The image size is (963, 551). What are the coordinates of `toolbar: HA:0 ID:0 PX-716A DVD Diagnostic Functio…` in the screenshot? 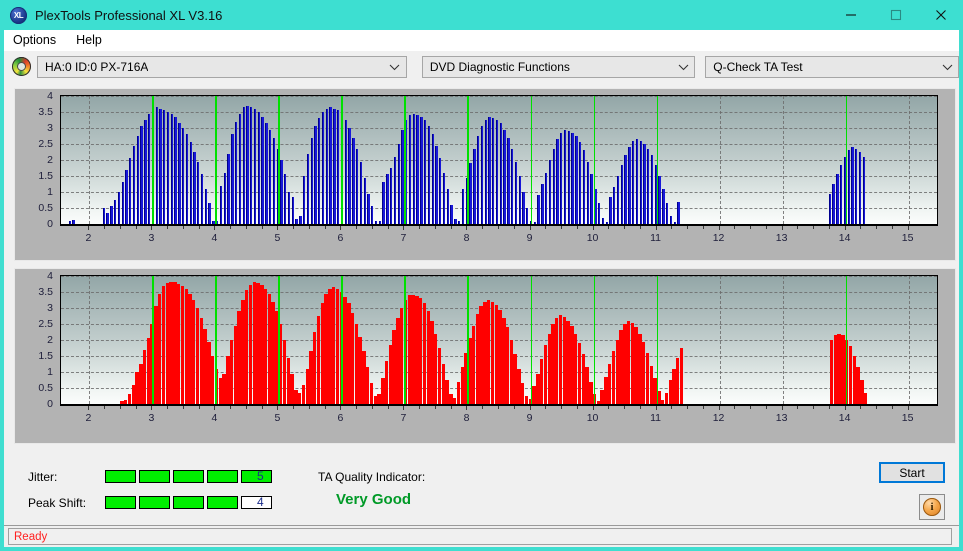 It's located at (482, 66).